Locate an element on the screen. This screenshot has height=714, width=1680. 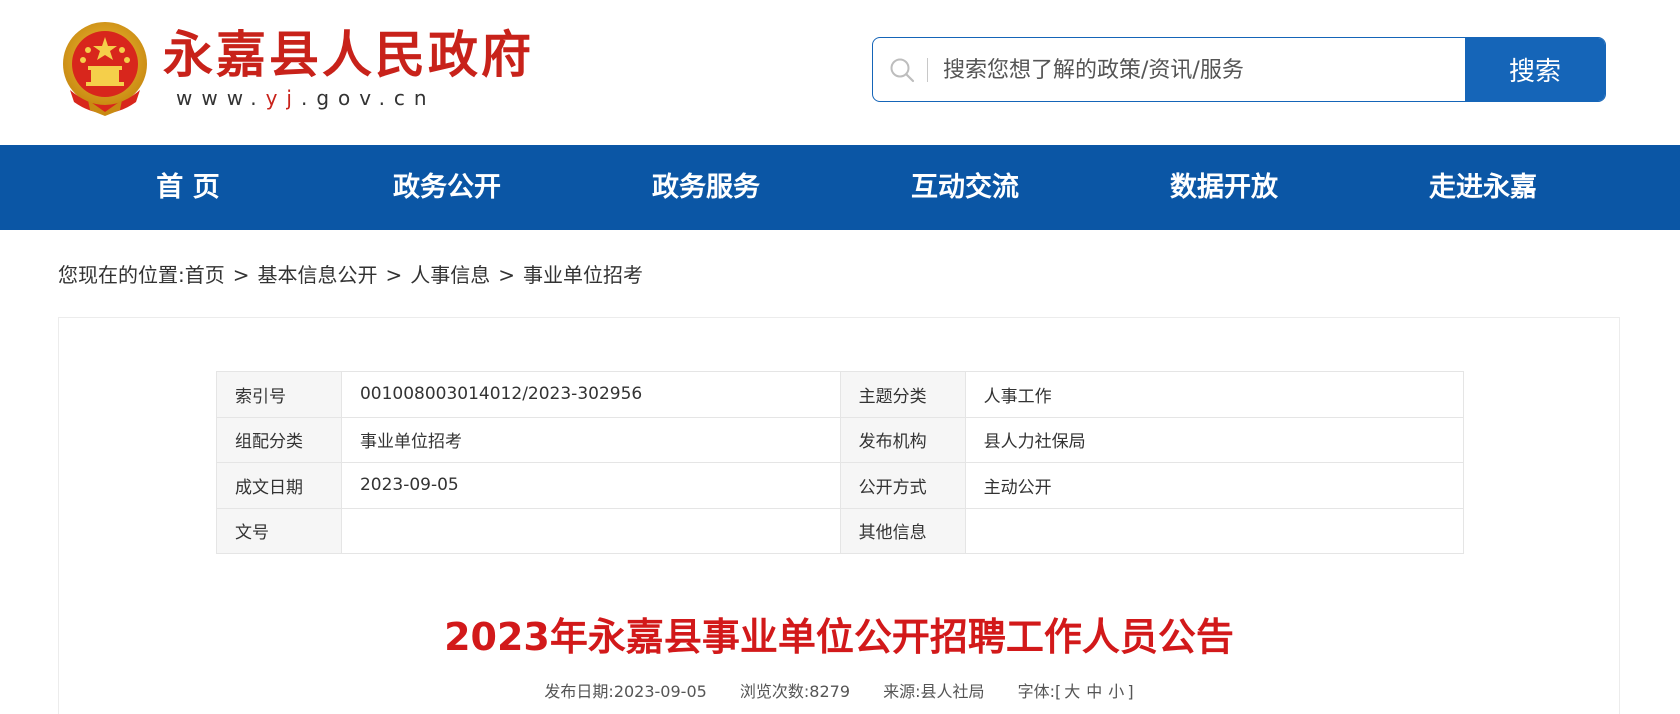
site-url-highlight: yj is located at coordinates (283, 98).